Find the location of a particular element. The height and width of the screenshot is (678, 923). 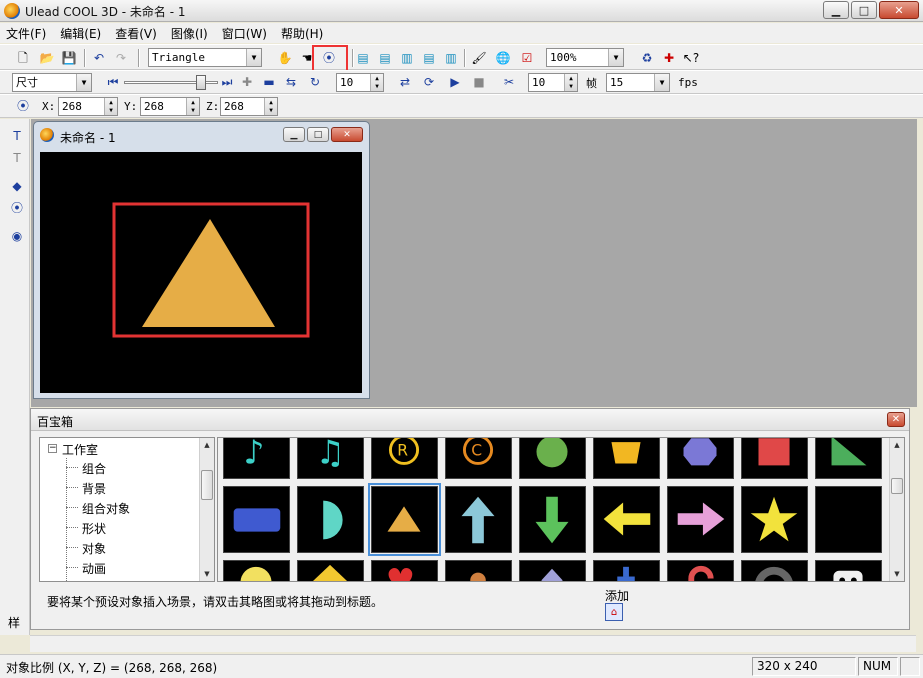

tree-item-combo: 组合 is located at coordinates (94, 468).